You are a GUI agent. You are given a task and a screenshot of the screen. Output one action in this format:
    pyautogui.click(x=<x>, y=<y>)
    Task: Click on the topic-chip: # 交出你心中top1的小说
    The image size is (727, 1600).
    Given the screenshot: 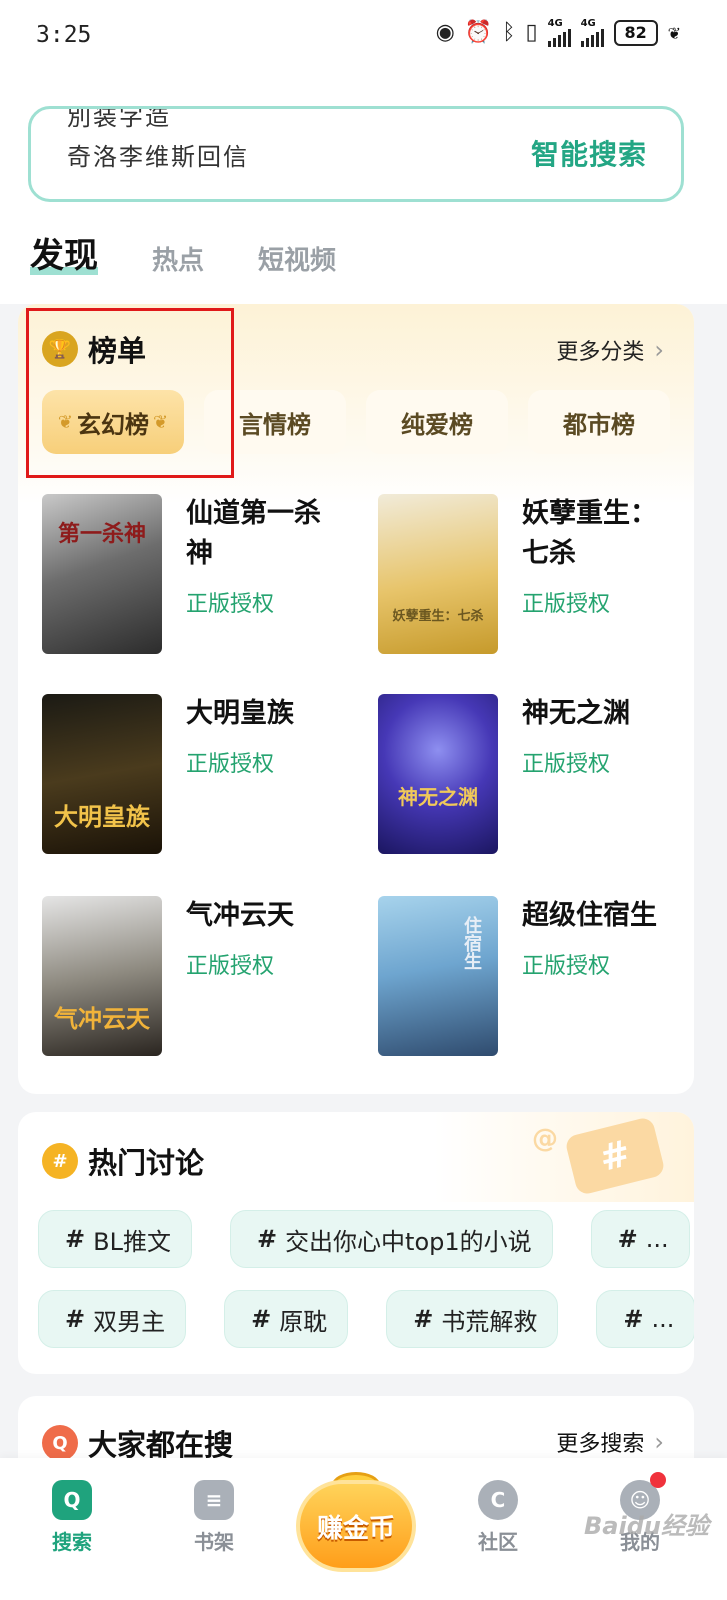 What is the action you would take?
    pyautogui.click(x=391, y=1239)
    